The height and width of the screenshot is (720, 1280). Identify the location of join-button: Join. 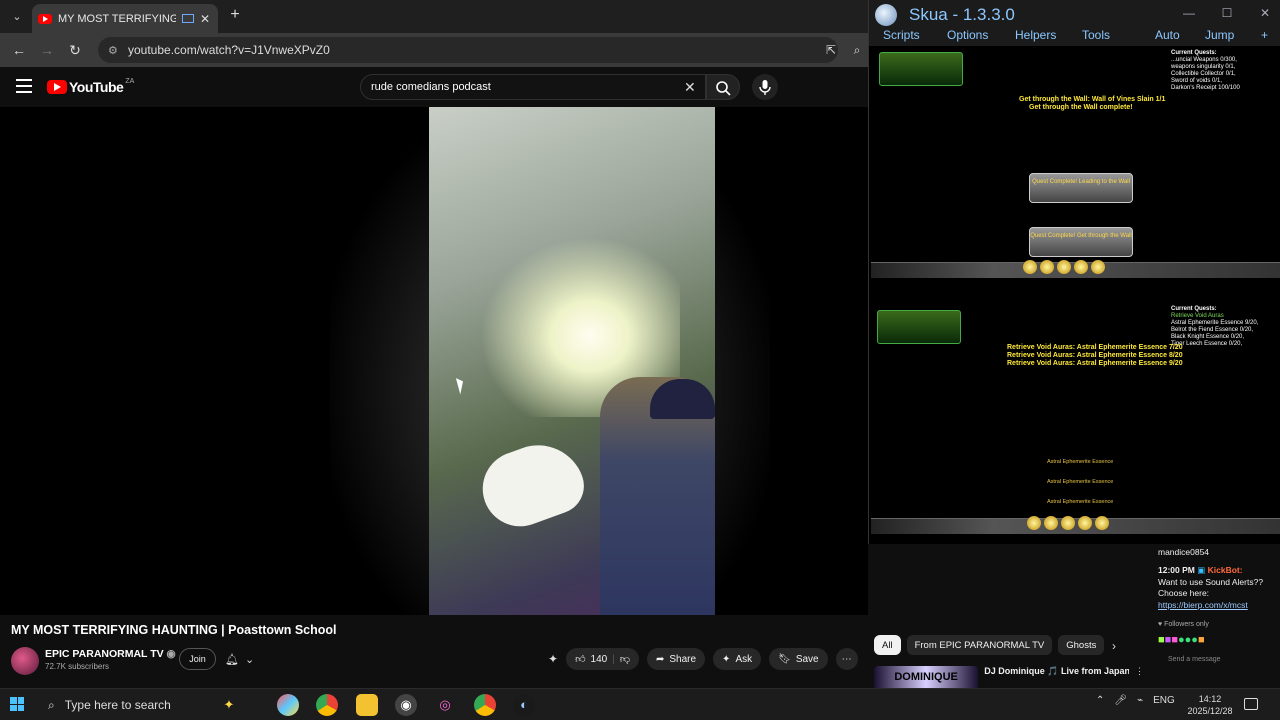
(197, 659).